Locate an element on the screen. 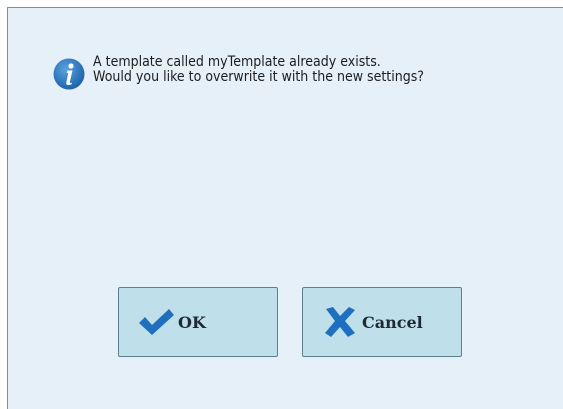  cancel-button: Cancel is located at coordinates (382, 322).